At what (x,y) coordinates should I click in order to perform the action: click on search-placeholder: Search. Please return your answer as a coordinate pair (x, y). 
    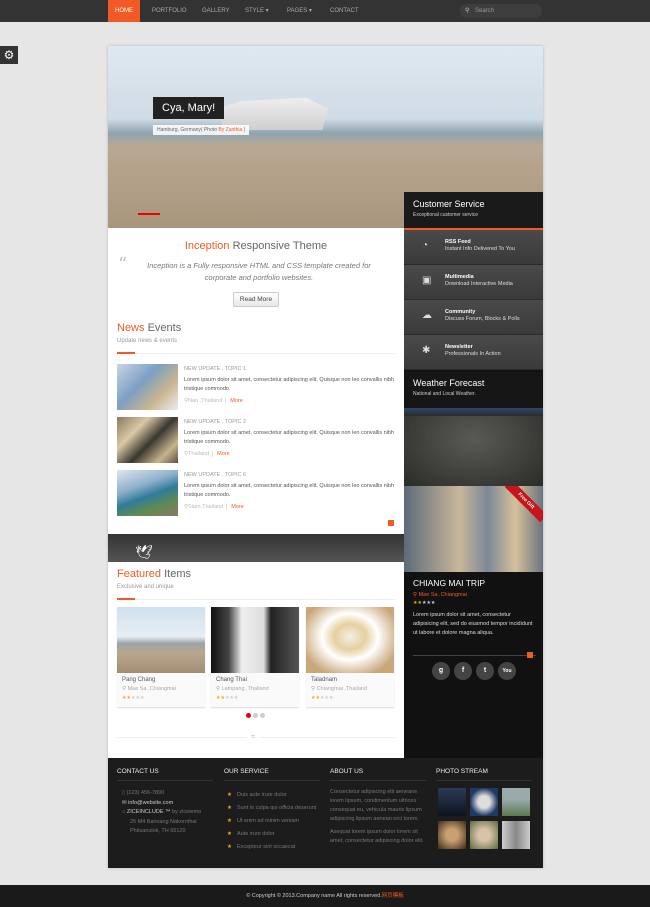
    Looking at the image, I should click on (485, 11).